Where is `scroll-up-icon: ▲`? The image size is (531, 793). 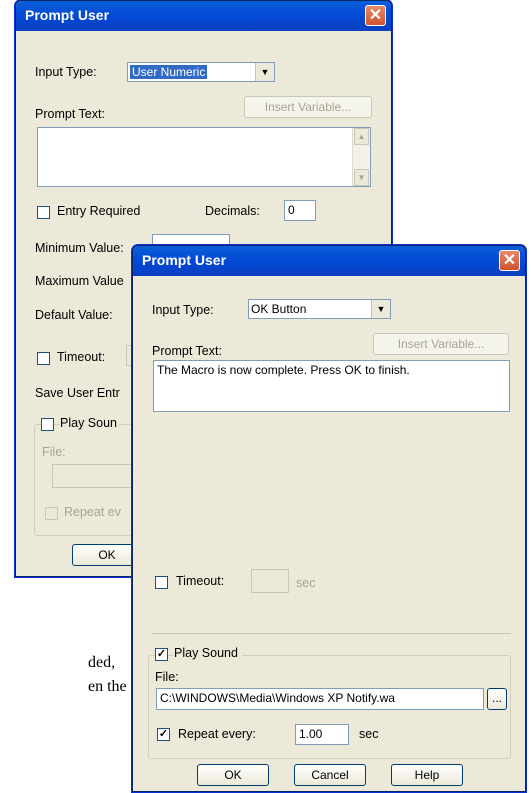 scroll-up-icon: ▲ is located at coordinates (361, 136).